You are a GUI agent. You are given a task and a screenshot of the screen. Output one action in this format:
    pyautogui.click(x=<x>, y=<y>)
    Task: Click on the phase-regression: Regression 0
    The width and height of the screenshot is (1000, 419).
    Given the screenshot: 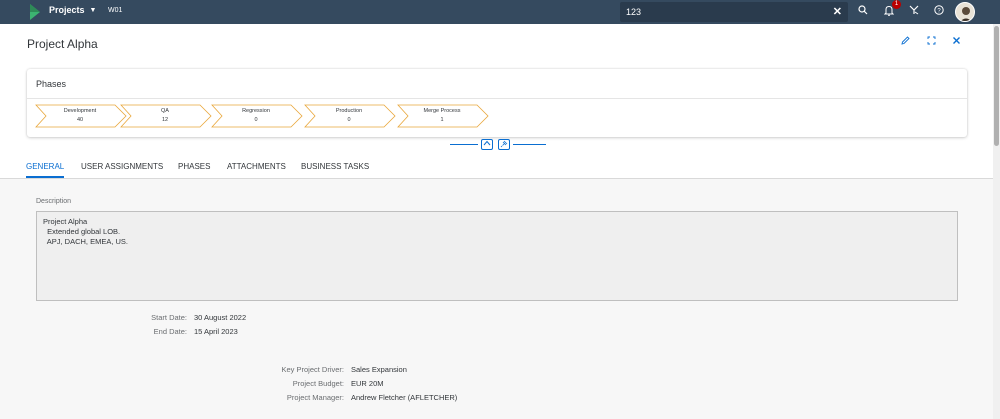 What is the action you would take?
    pyautogui.click(x=261, y=116)
    